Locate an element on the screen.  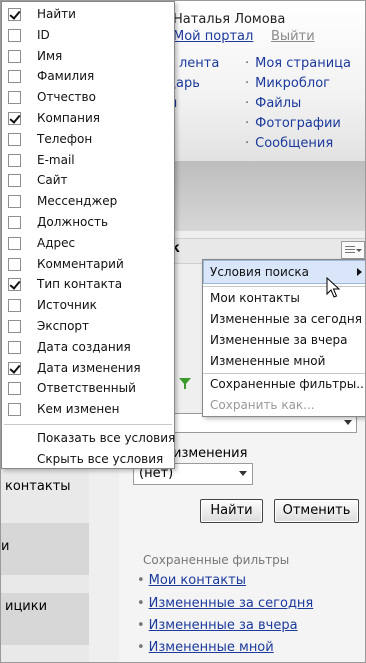
condition-item: Дата создания is located at coordinates (88, 349).